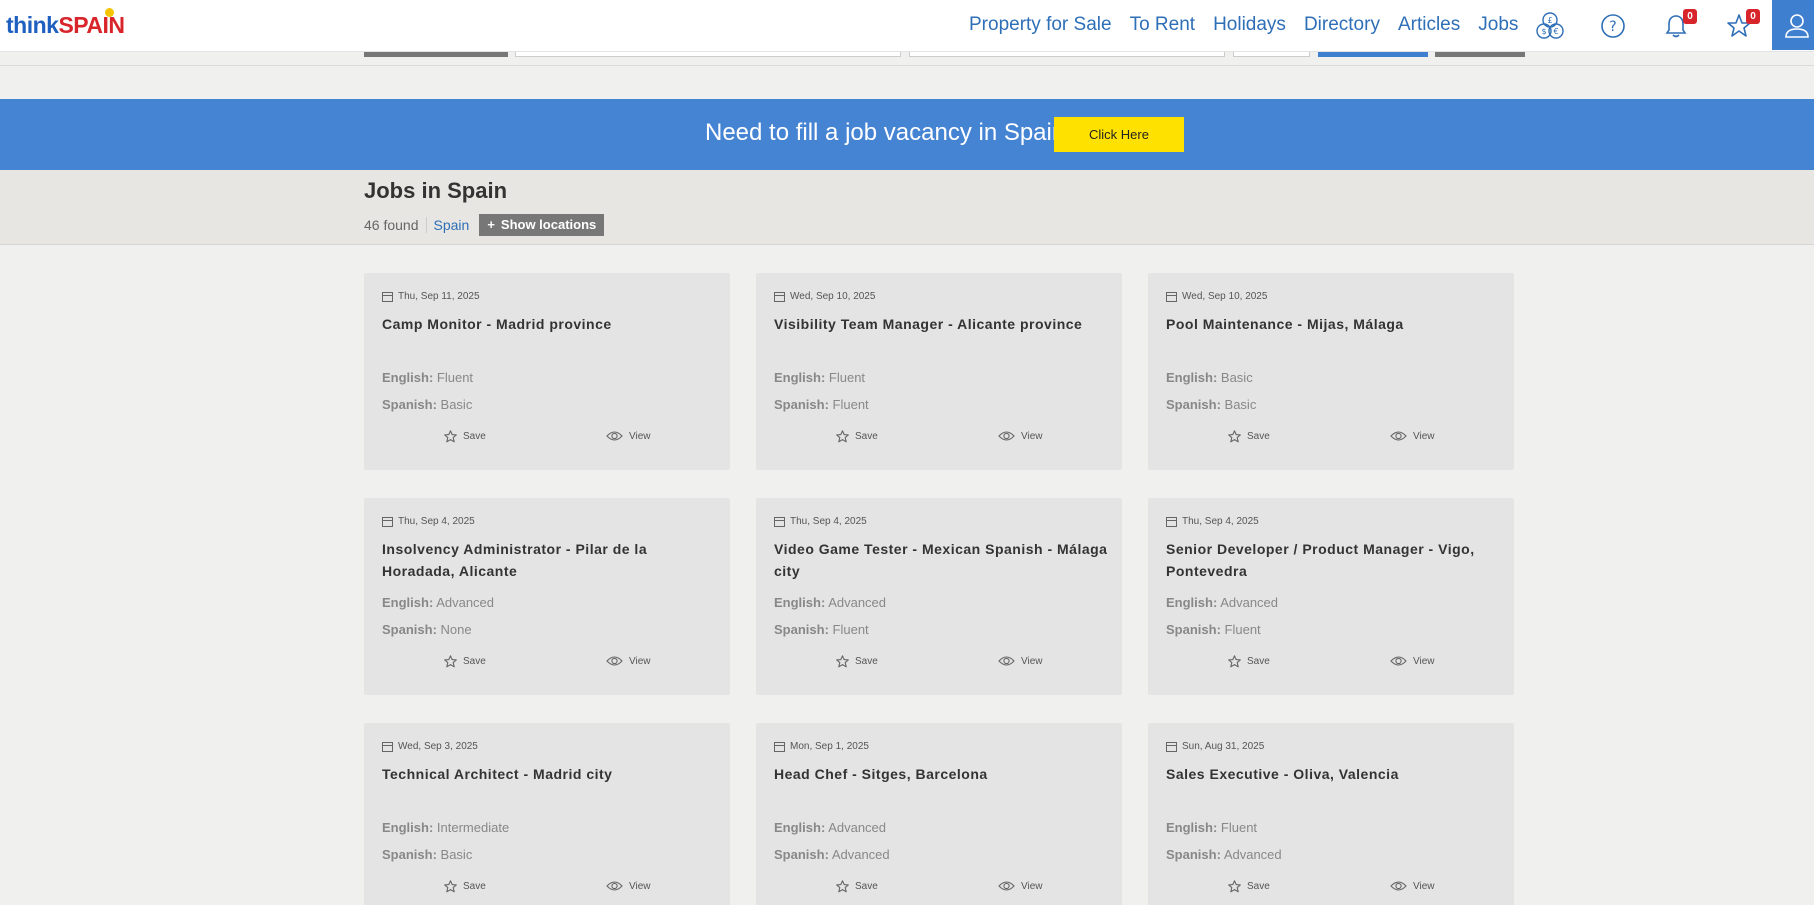  What do you see at coordinates (1224, 854) in the screenshot?
I see `spanish-level: Spanish: Advanced` at bounding box center [1224, 854].